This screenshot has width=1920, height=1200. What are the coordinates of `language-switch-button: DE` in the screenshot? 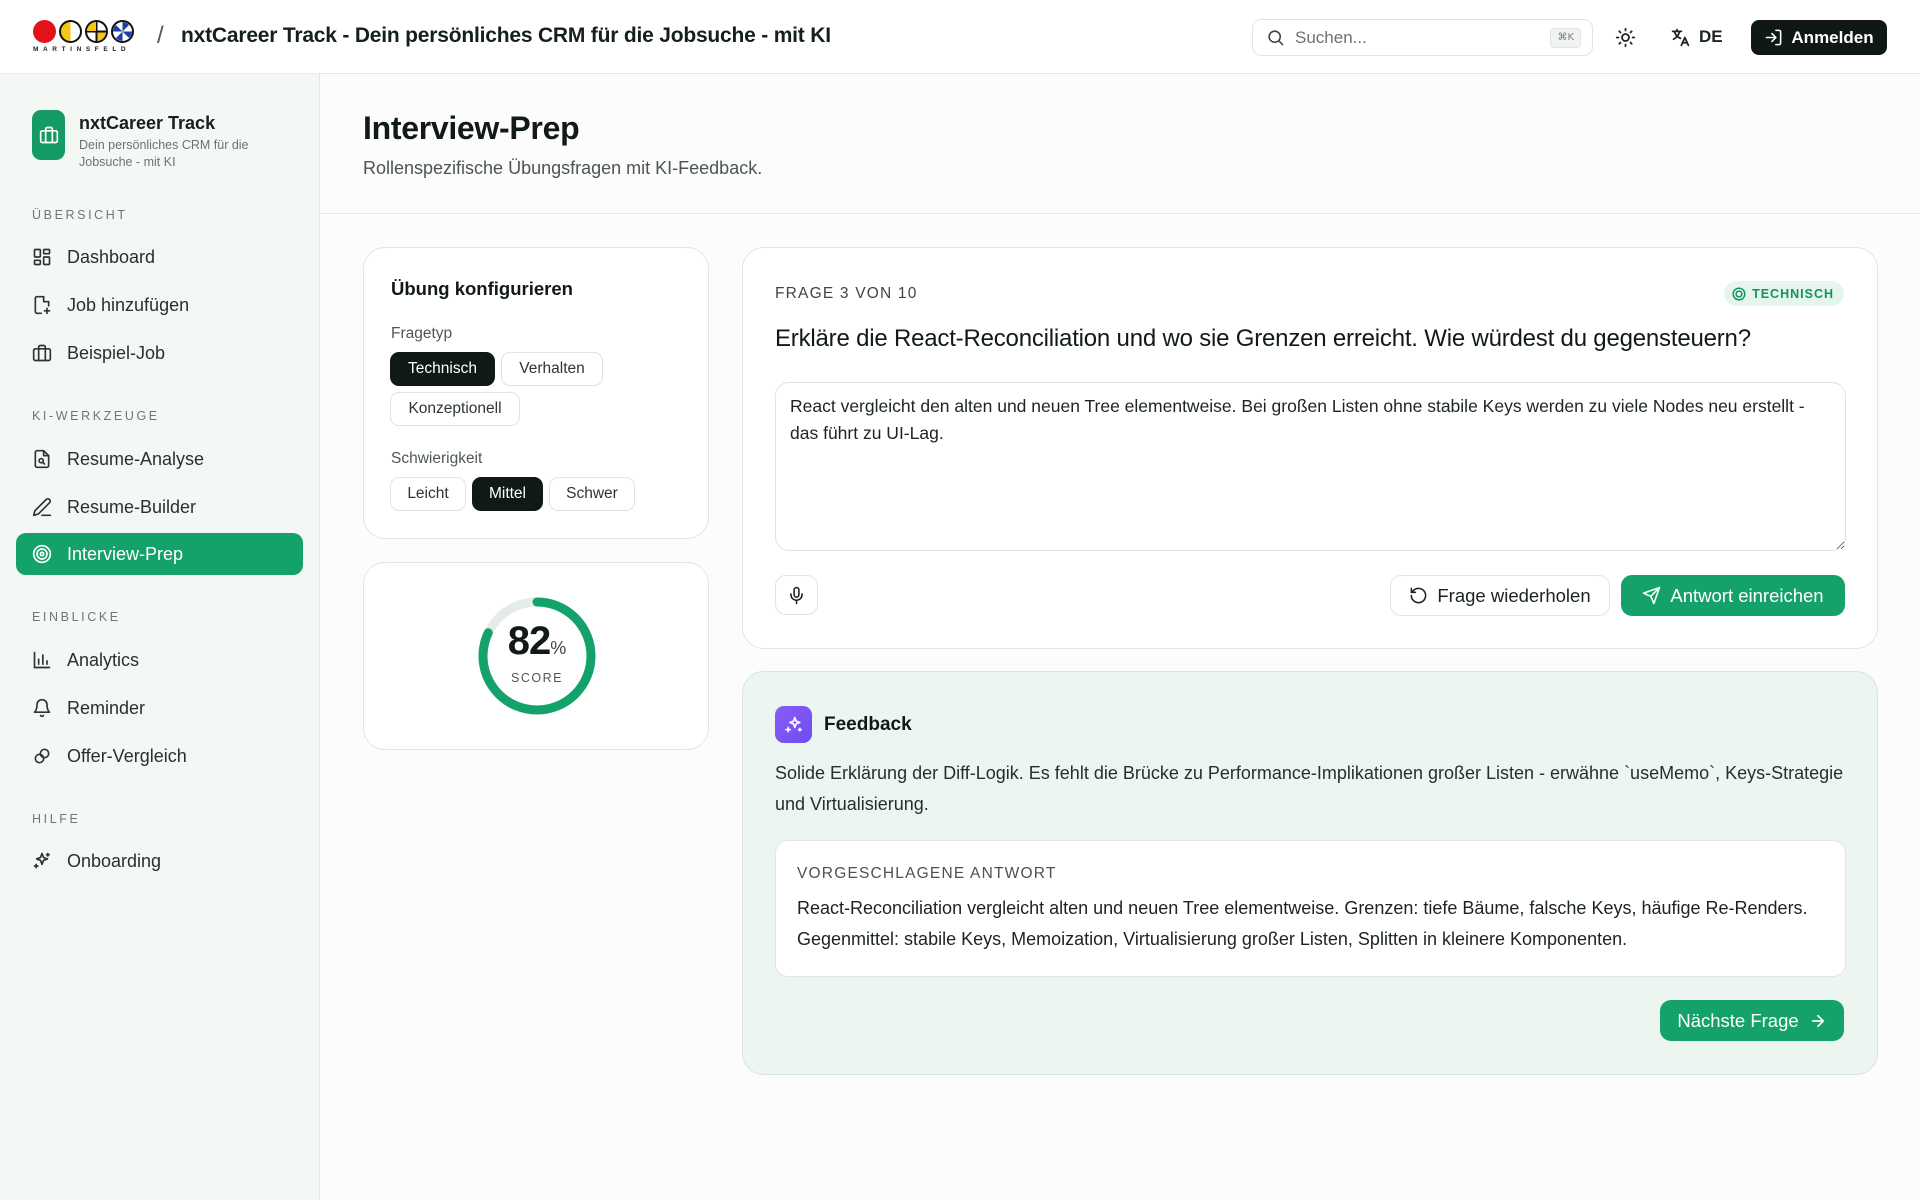 It's located at (1696, 37).